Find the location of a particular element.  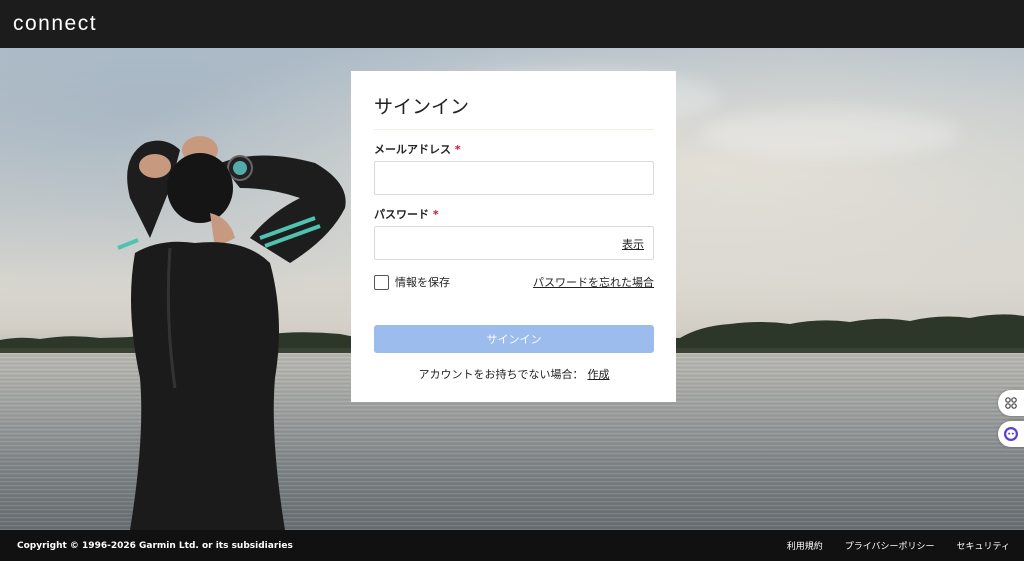

apps-grid-icon is located at coordinates (1011, 403).